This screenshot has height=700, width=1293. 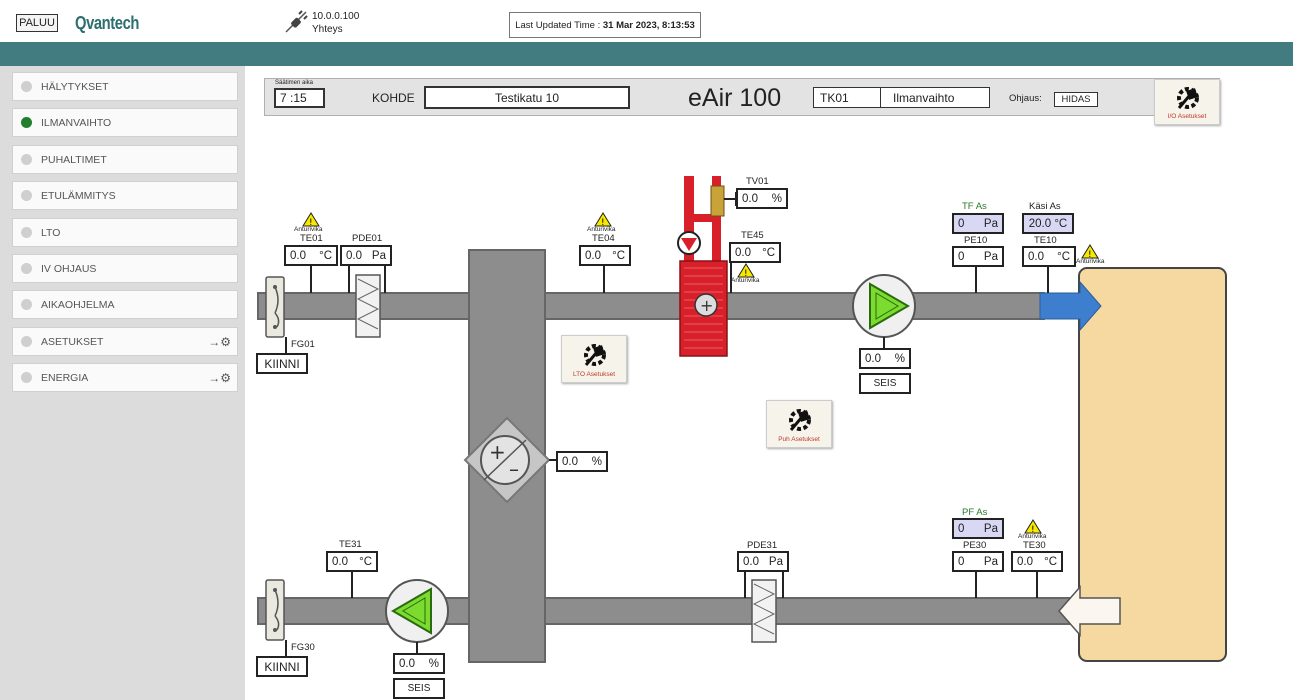 What do you see at coordinates (750, 198) in the screenshot?
I see `tv01-value: 0.0` at bounding box center [750, 198].